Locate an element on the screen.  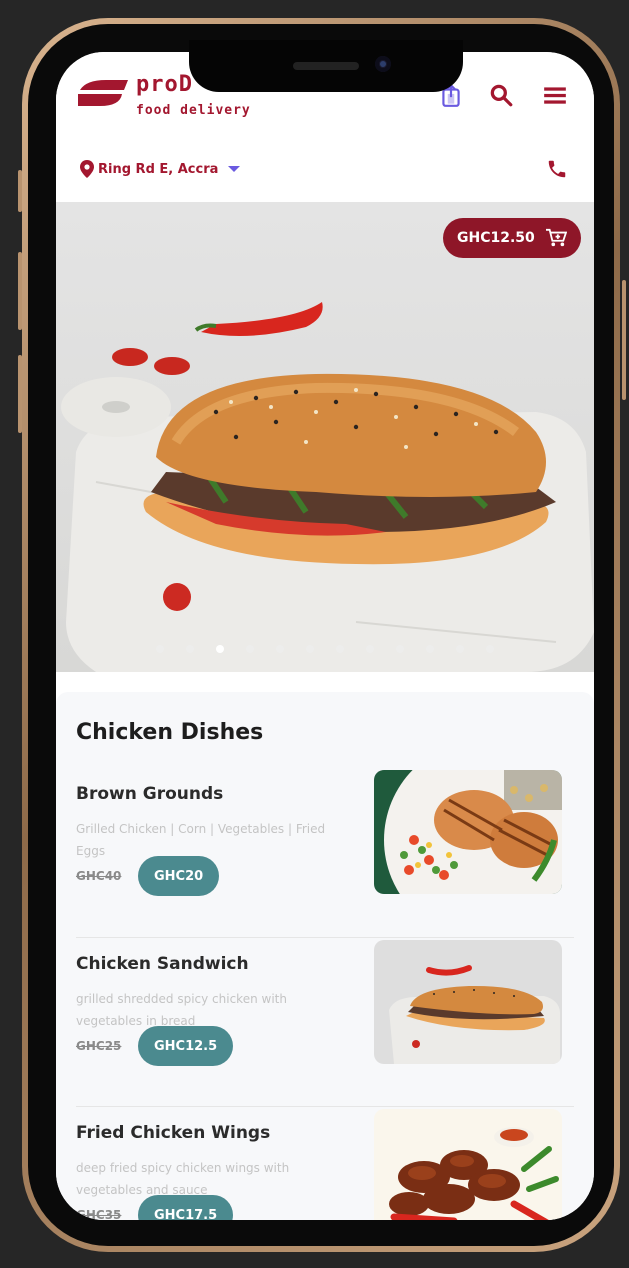
chevron-down-icon is located at coordinates (234, 169).